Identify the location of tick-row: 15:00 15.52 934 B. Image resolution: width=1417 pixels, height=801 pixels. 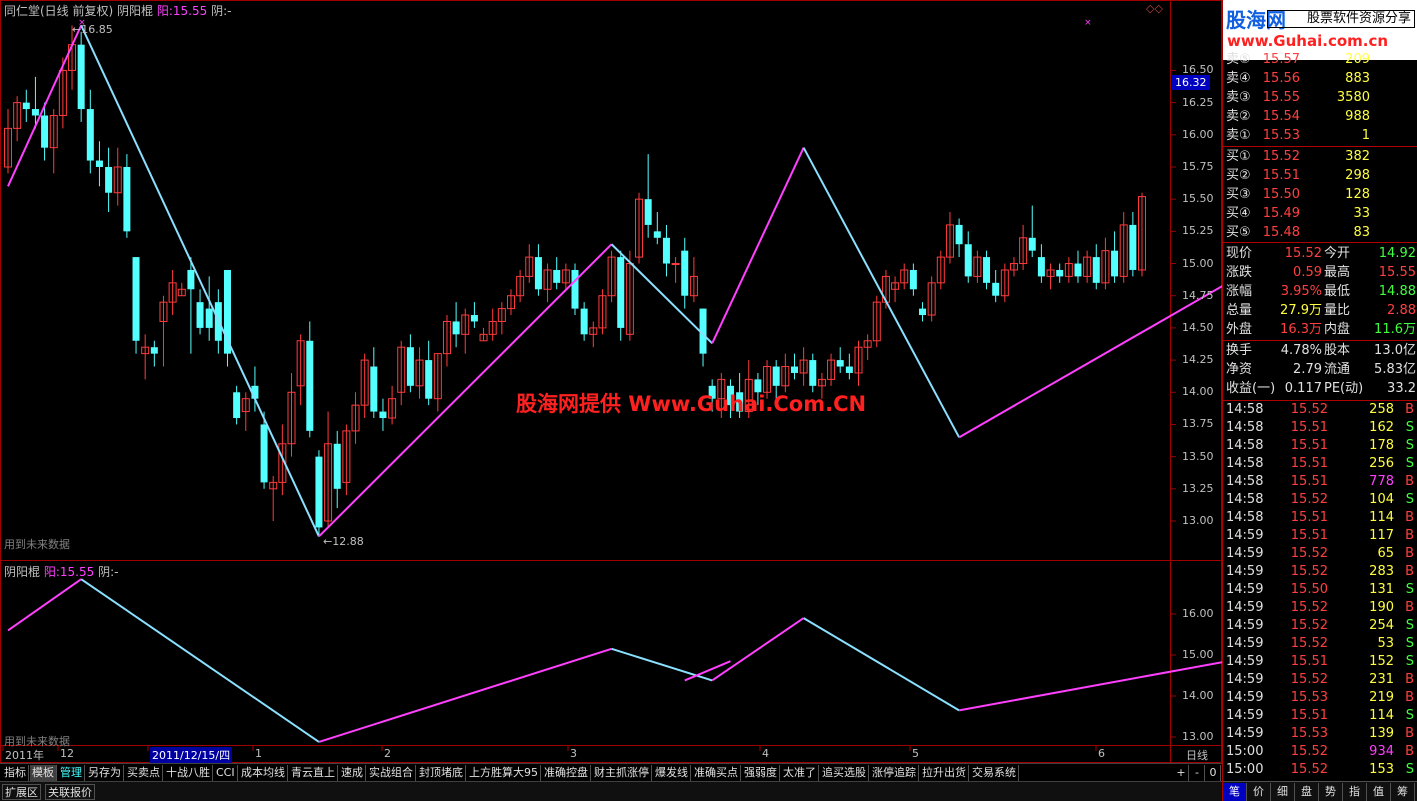
(1320, 752).